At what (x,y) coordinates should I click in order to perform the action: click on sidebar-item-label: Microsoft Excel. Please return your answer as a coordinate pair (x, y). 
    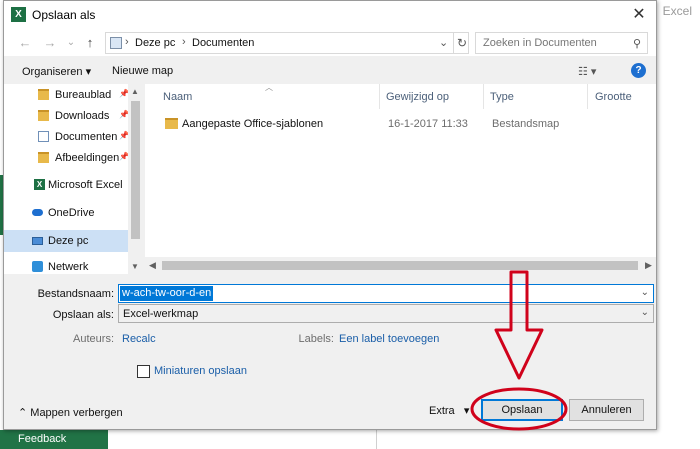
    Looking at the image, I should click on (85, 185).